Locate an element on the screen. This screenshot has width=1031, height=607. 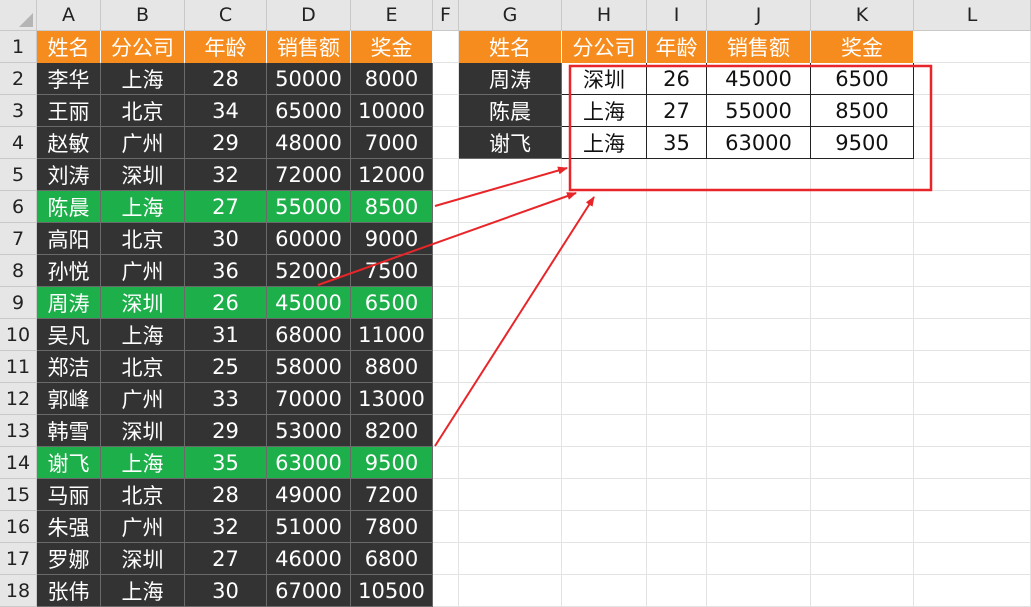
data-cell: 10500 is located at coordinates (392, 591).